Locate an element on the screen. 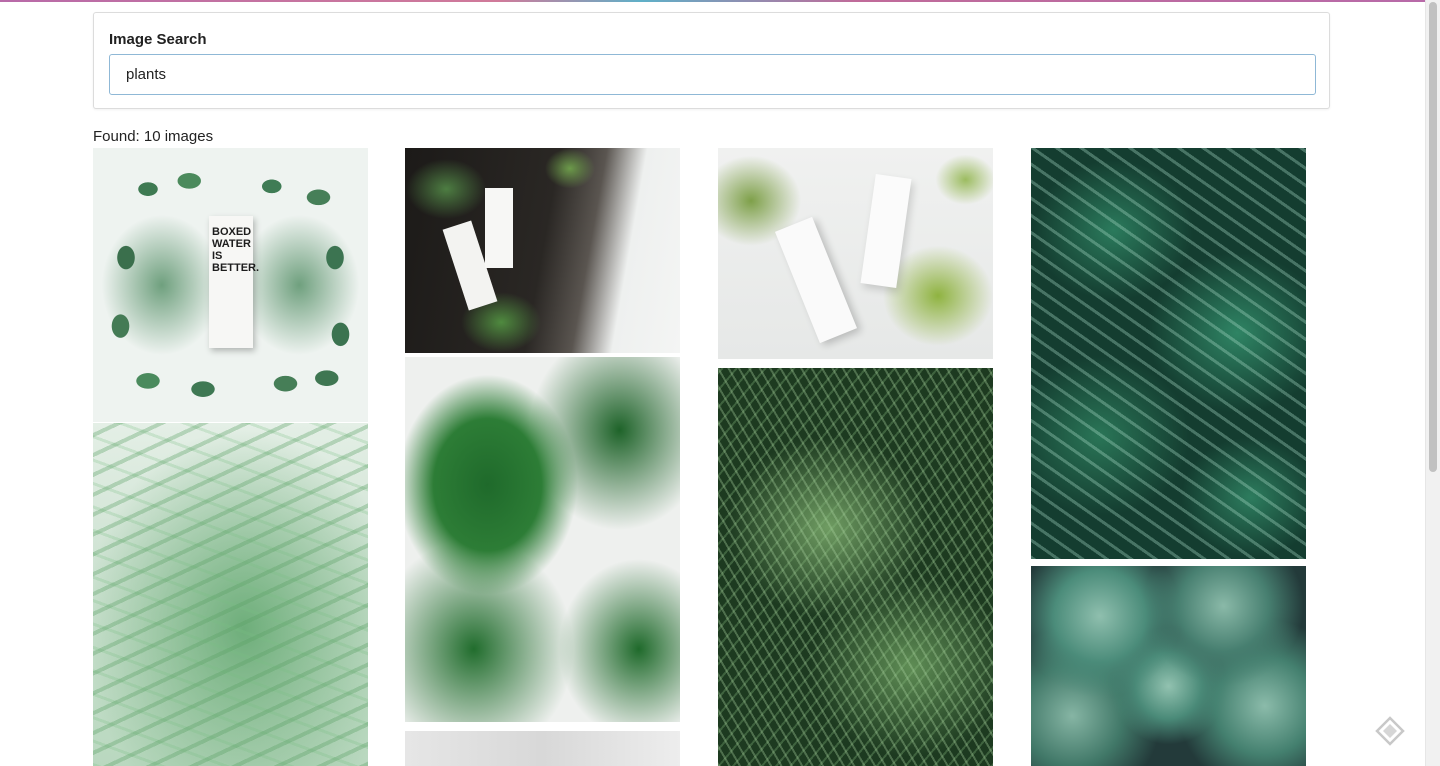 The height and width of the screenshot is (766, 1440). top-accent-bar is located at coordinates (712, 1).